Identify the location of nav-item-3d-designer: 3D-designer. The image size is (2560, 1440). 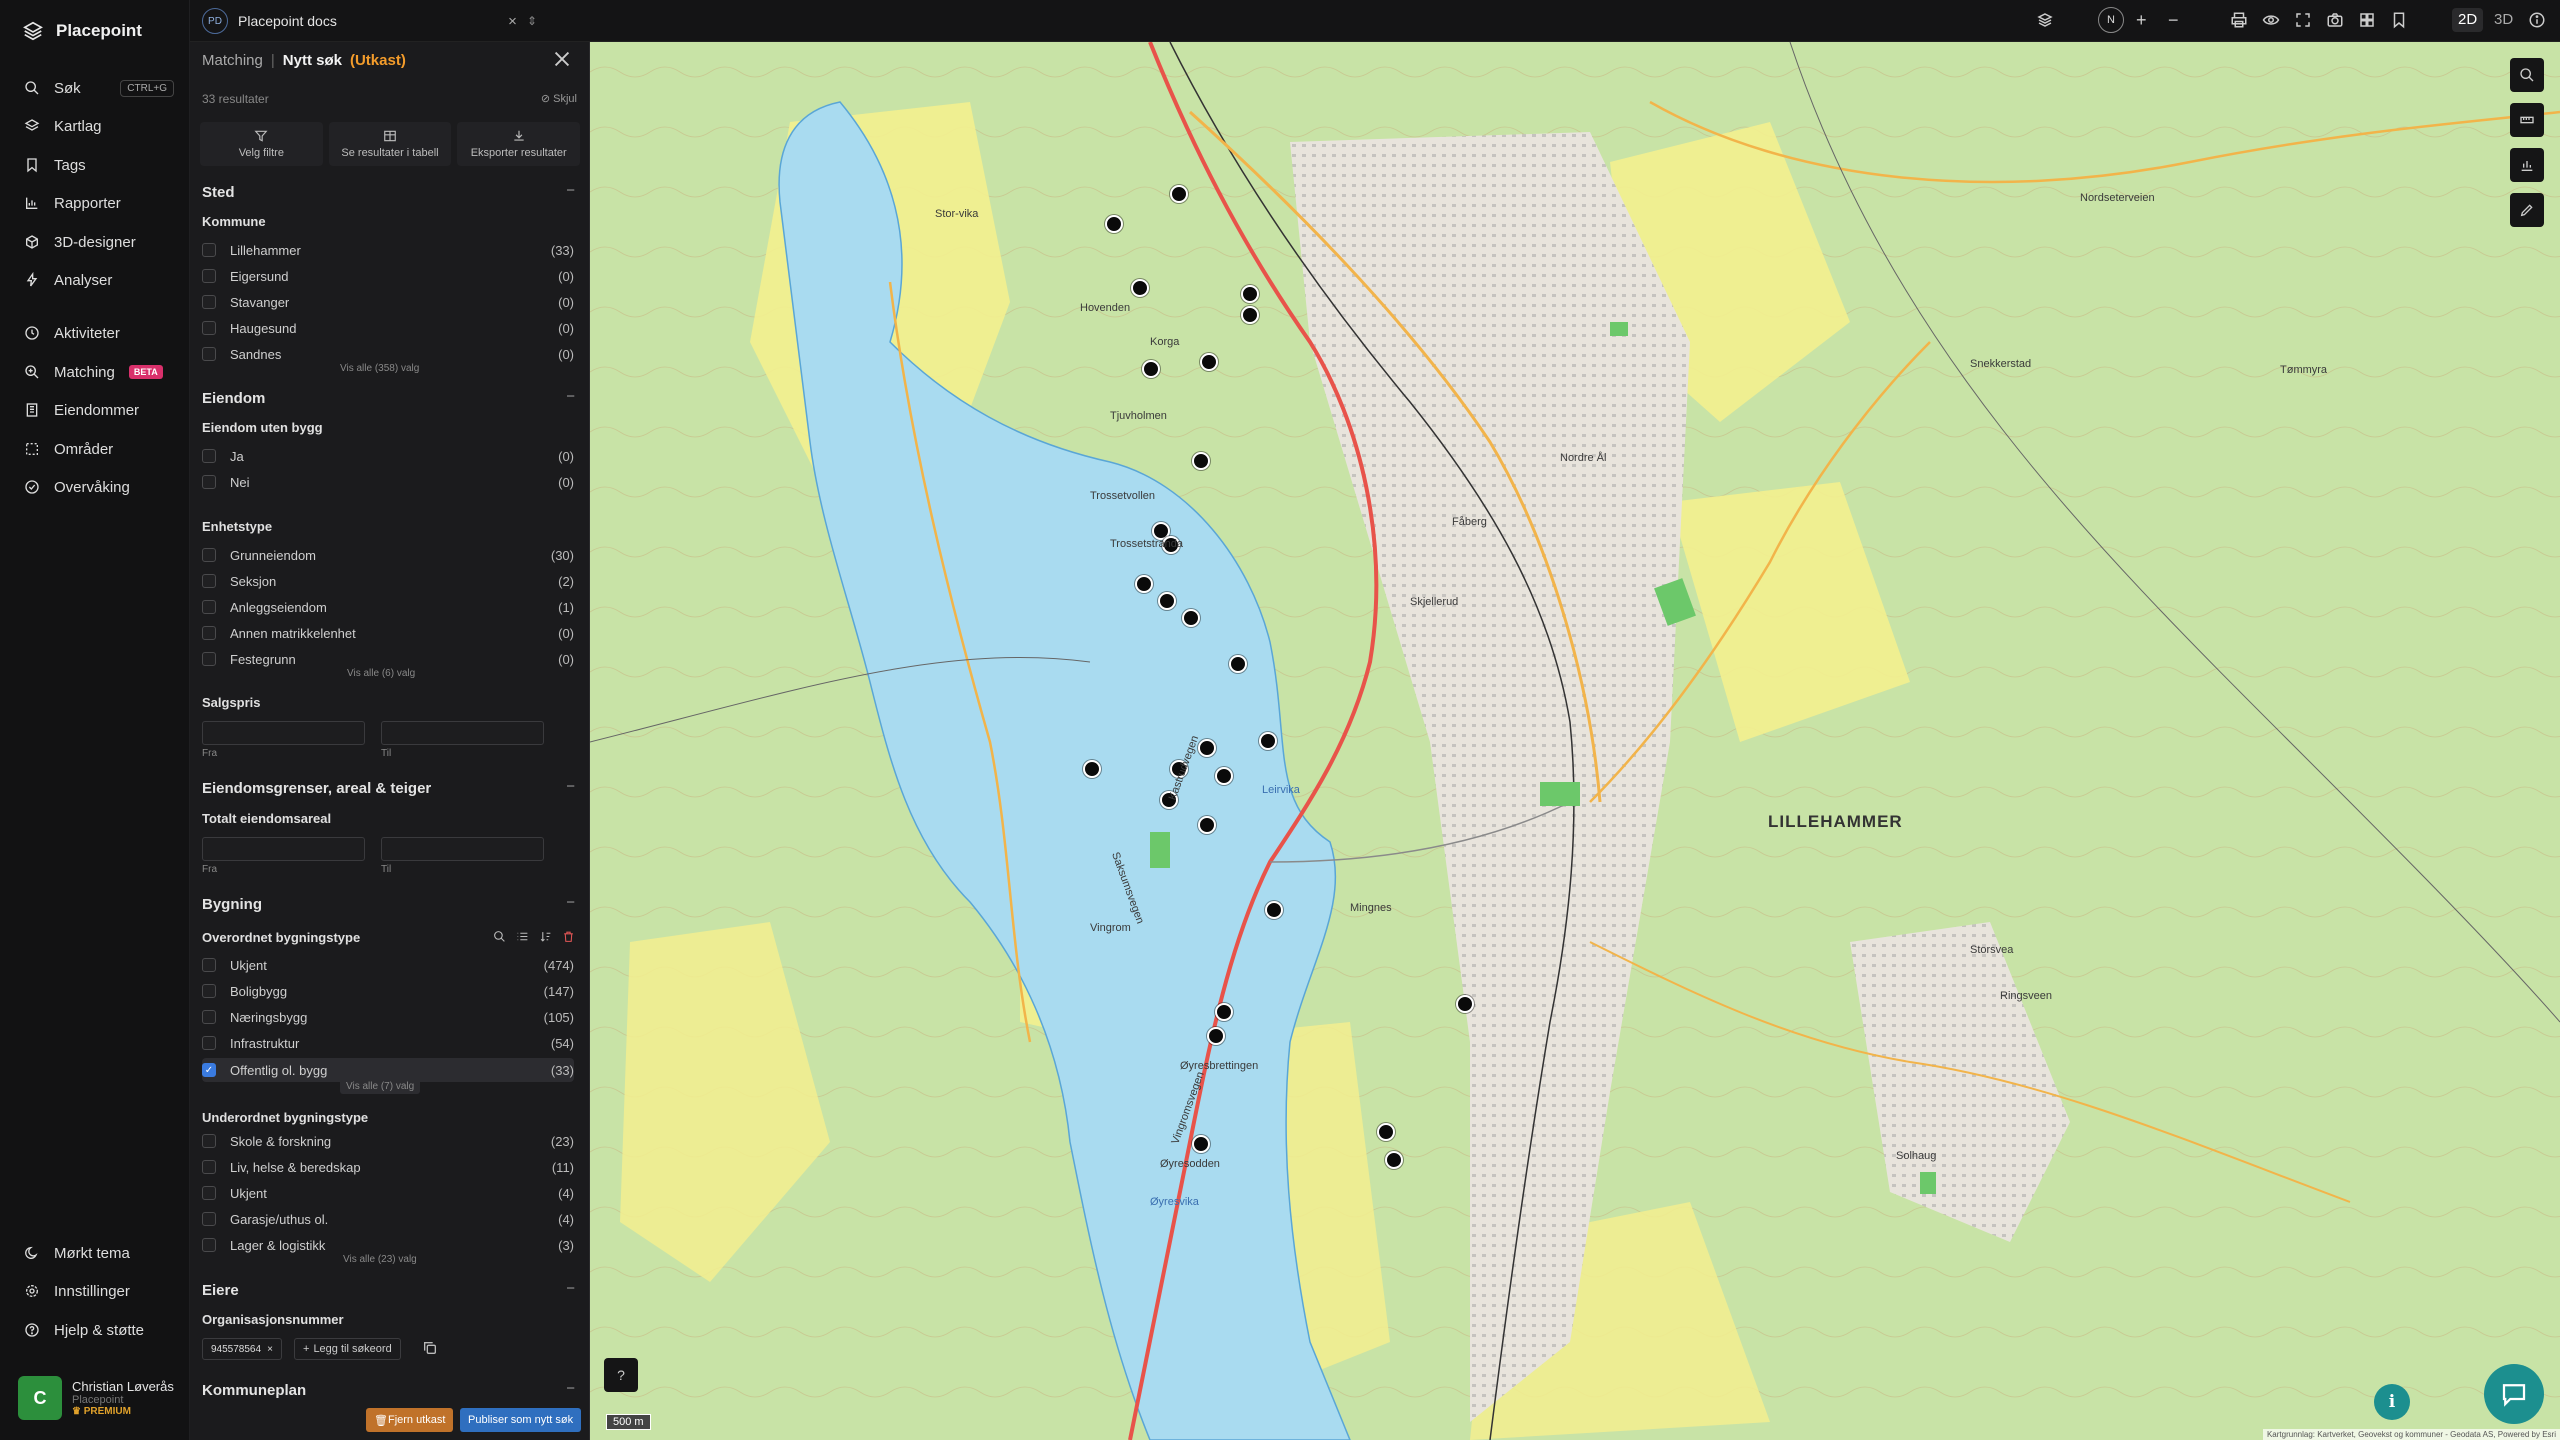
(99, 242).